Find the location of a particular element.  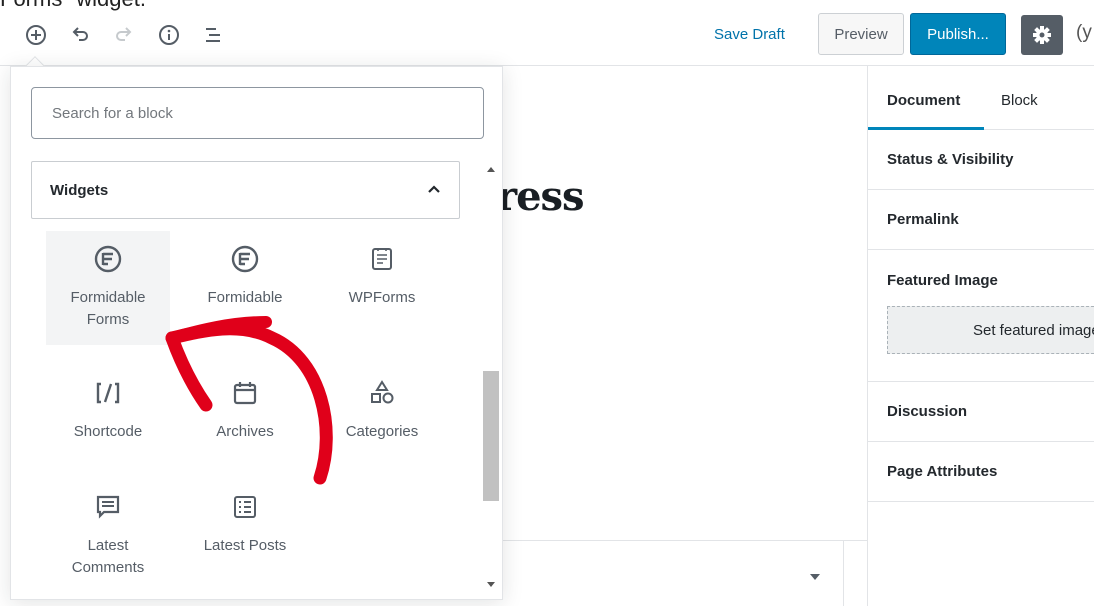

gear-icon is located at coordinates (1042, 35).